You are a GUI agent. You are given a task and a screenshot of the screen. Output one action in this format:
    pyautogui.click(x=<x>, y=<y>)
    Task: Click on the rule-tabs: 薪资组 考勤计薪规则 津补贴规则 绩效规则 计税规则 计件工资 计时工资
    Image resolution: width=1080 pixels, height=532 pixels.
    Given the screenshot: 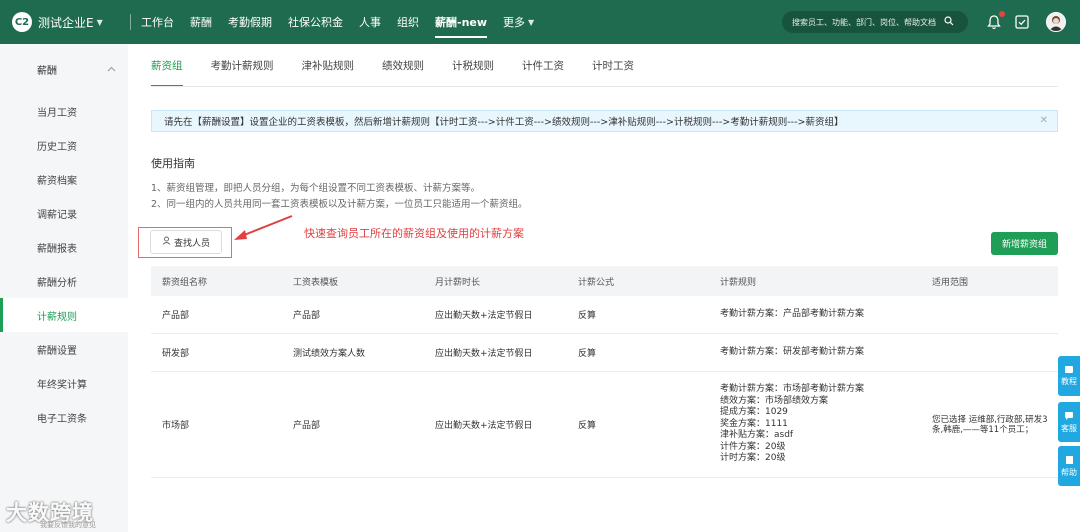 What is the action you would take?
    pyautogui.click(x=406, y=65)
    